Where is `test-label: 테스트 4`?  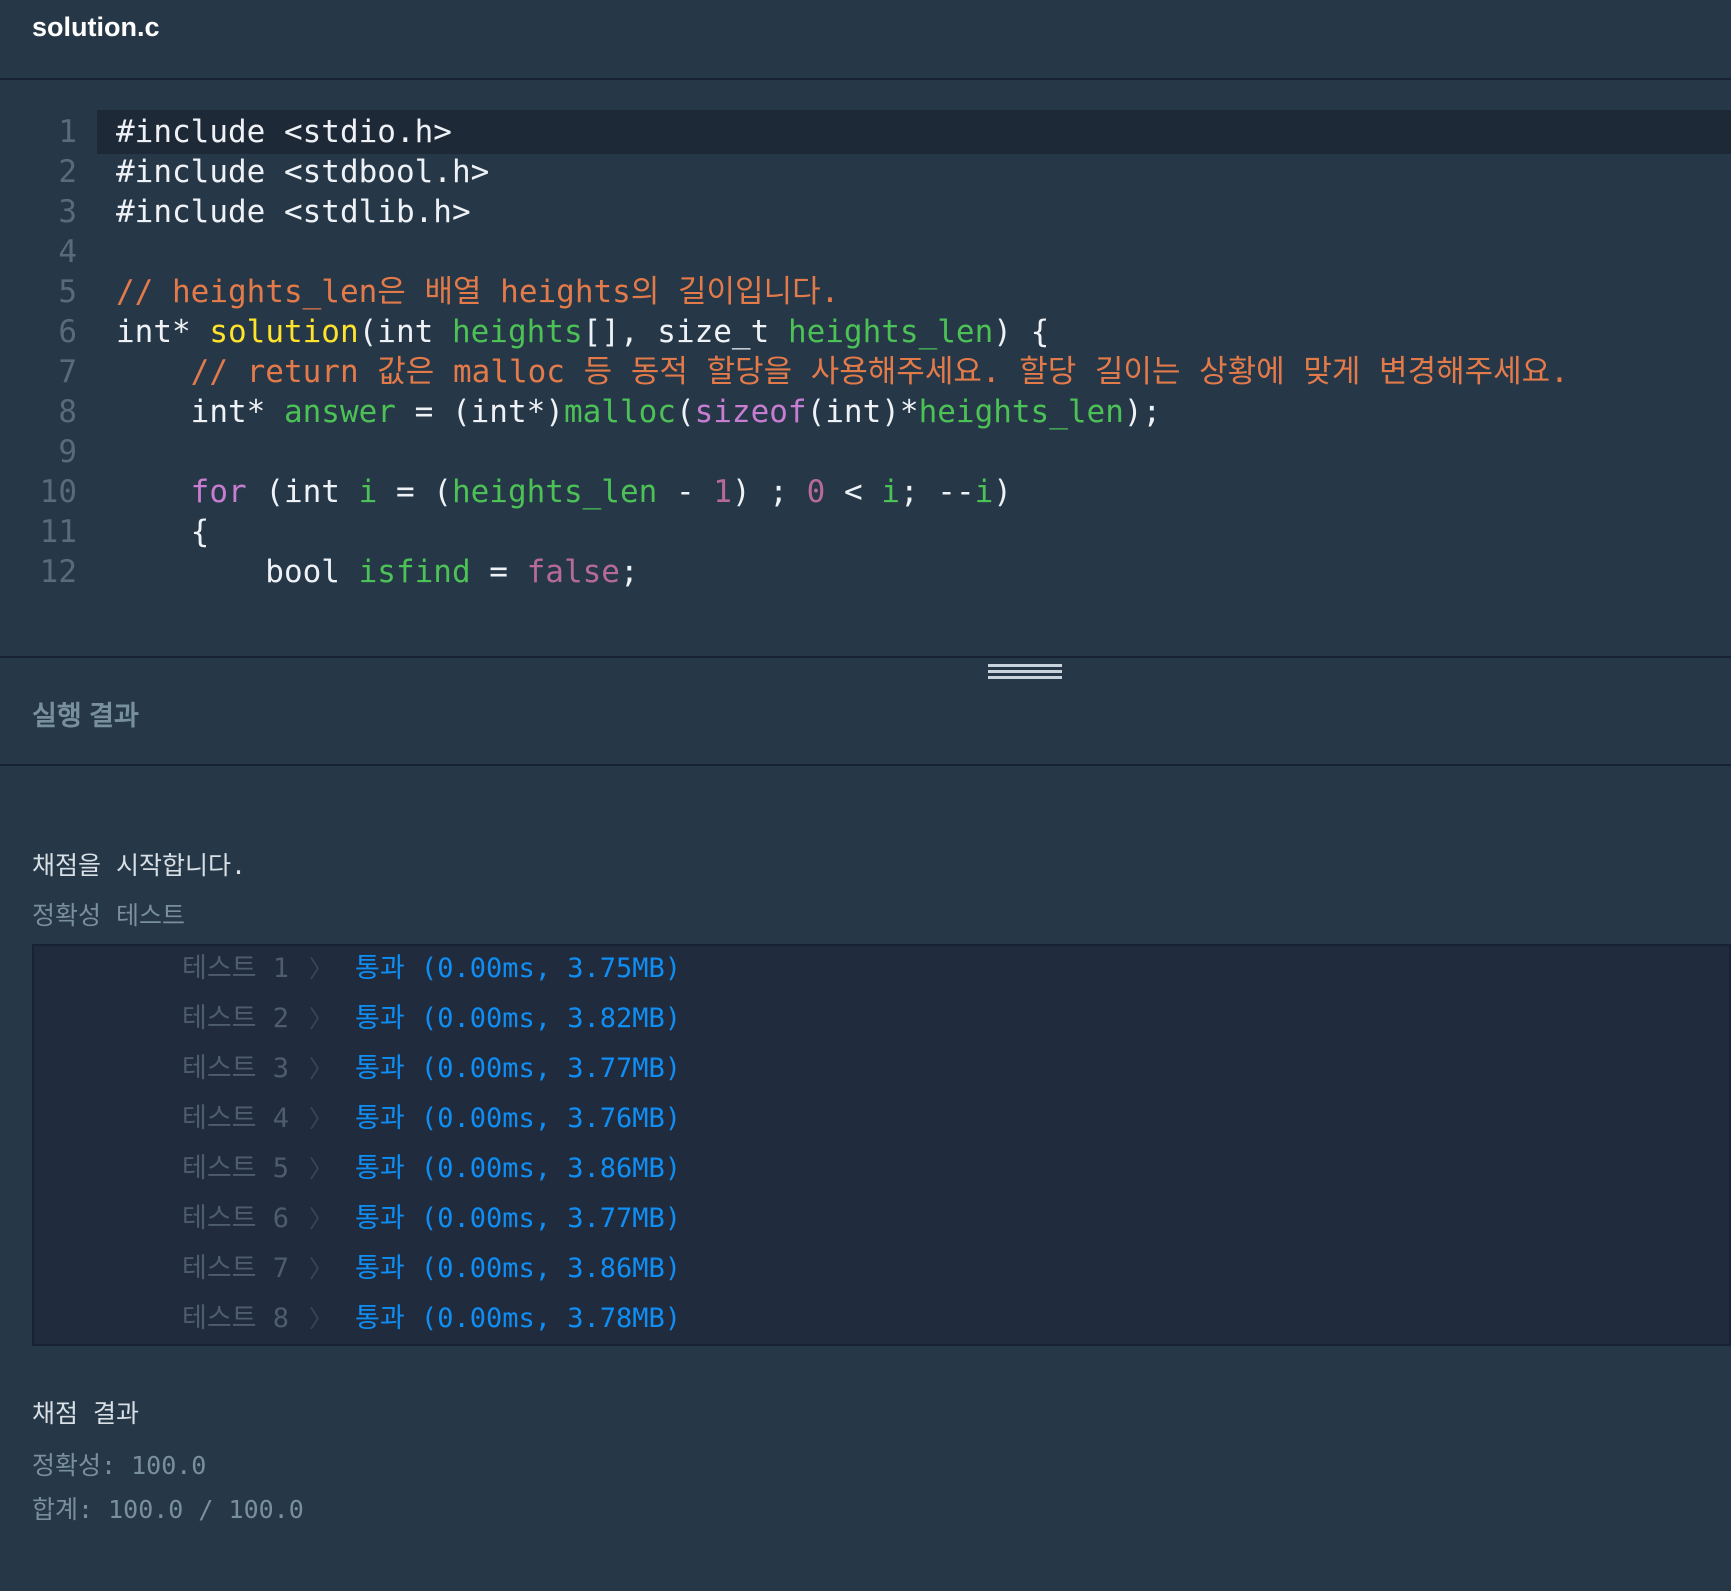
test-label: 테스트 4 is located at coordinates (236, 1118).